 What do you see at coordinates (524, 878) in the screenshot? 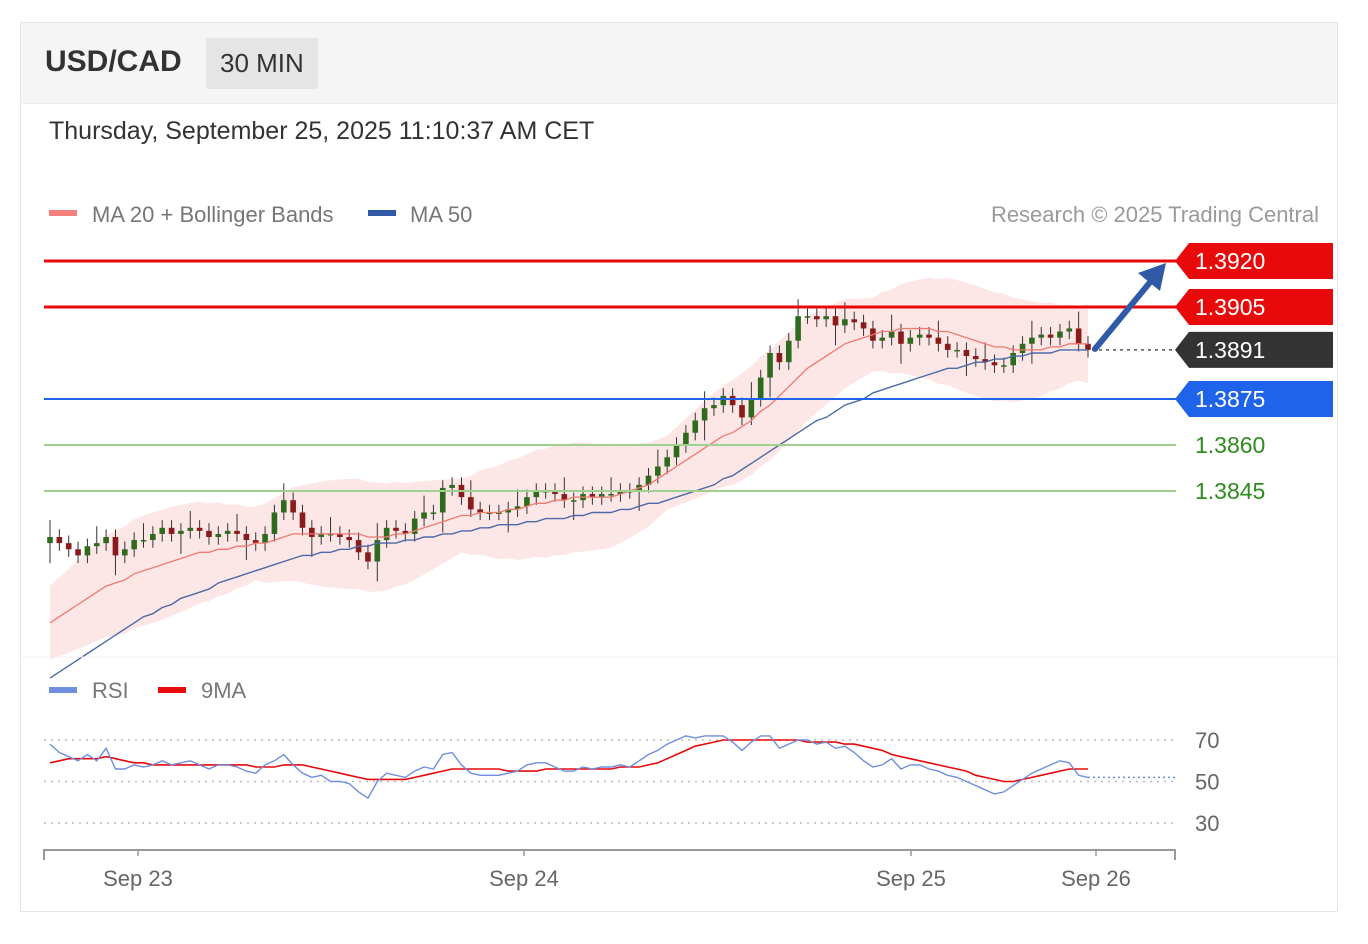
I see `x-tick-label: Sep 24` at bounding box center [524, 878].